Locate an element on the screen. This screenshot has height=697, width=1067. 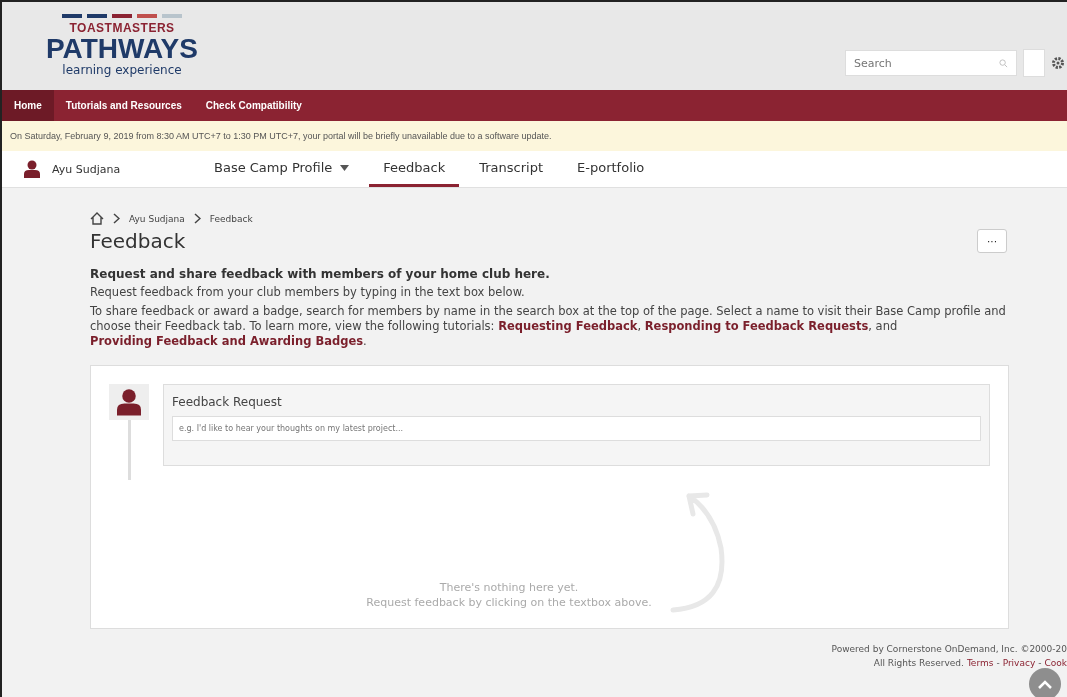
rights-text: All Rights Reserved. is located at coordinates (918, 663).